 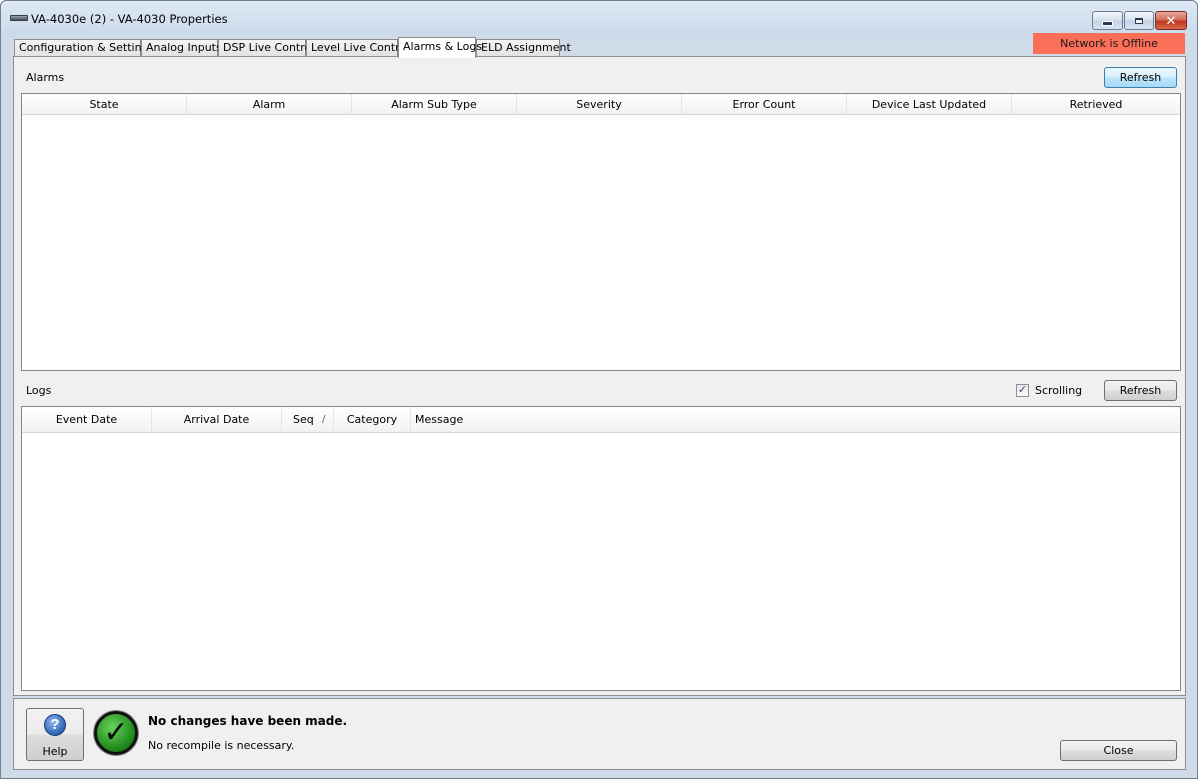 I want to click on column-header-category: Category, so click(x=372, y=420).